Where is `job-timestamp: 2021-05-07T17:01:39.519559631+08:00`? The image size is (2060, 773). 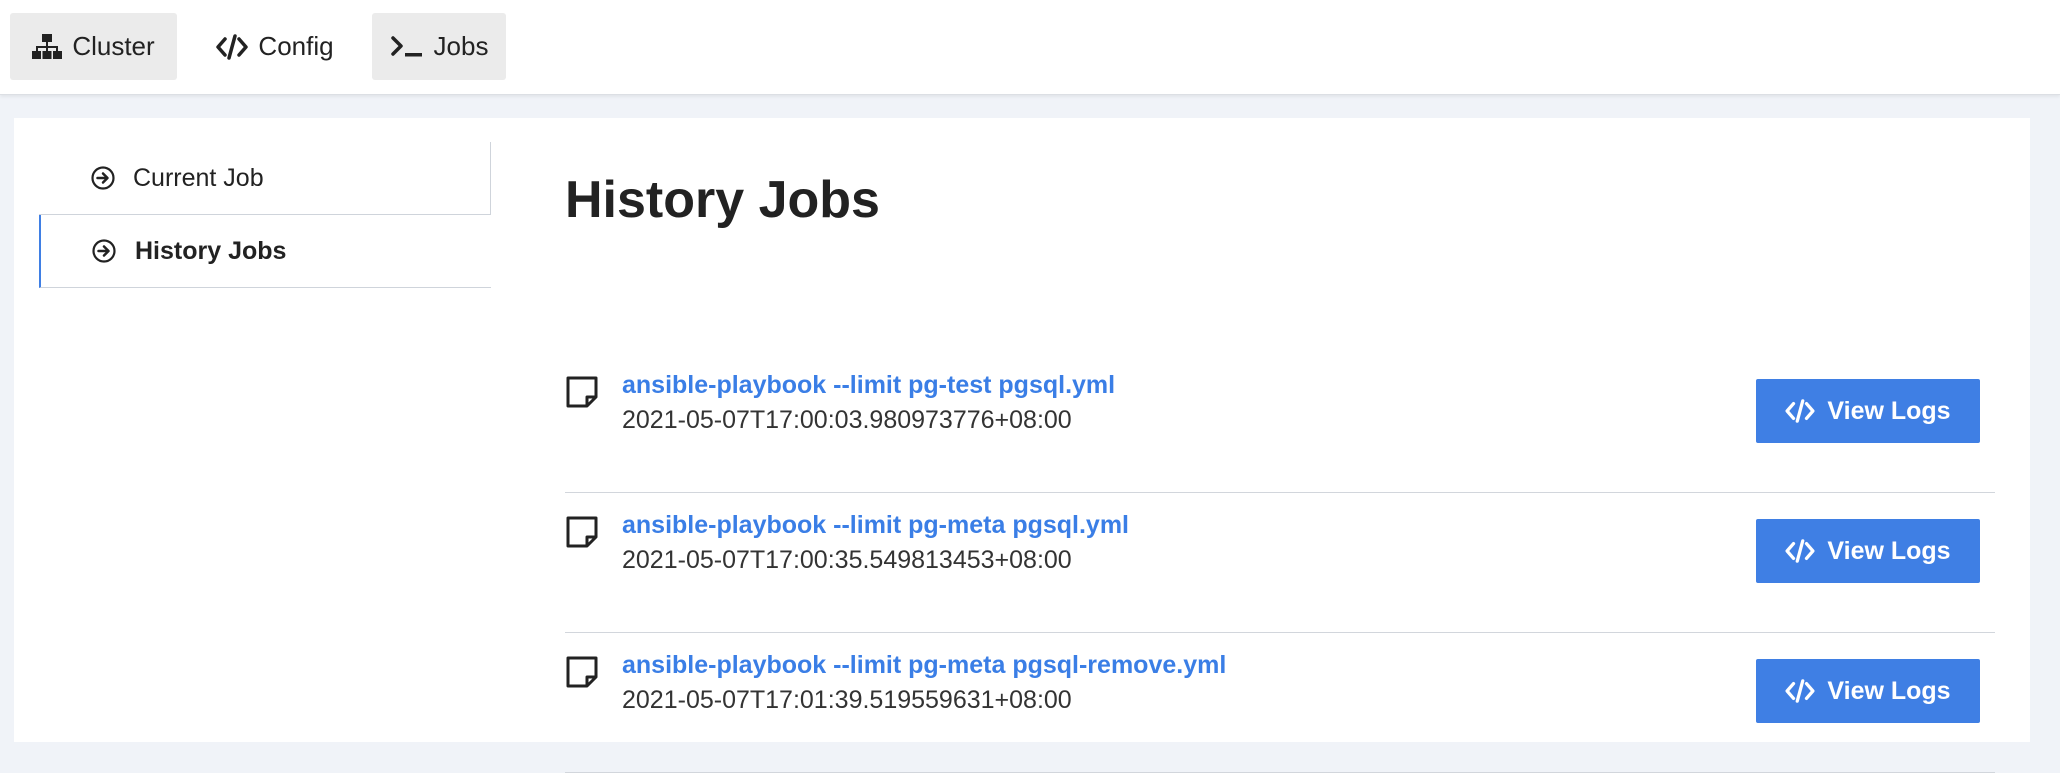
job-timestamp: 2021-05-07T17:01:39.519559631+08:00 is located at coordinates (847, 700).